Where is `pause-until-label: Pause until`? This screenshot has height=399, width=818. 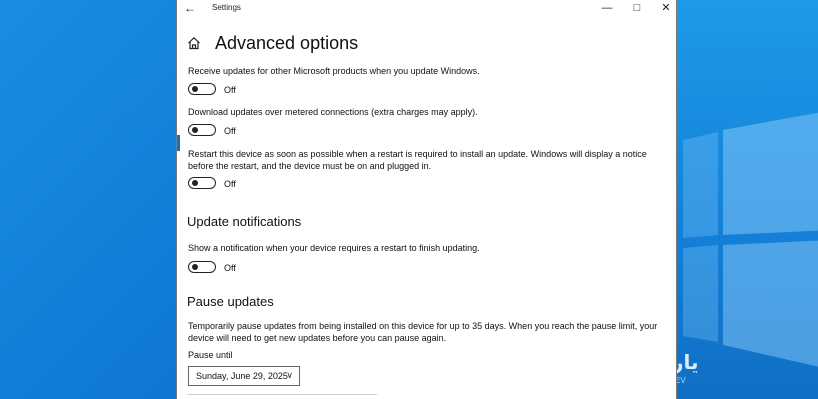
pause-until-label: Pause until is located at coordinates (210, 355).